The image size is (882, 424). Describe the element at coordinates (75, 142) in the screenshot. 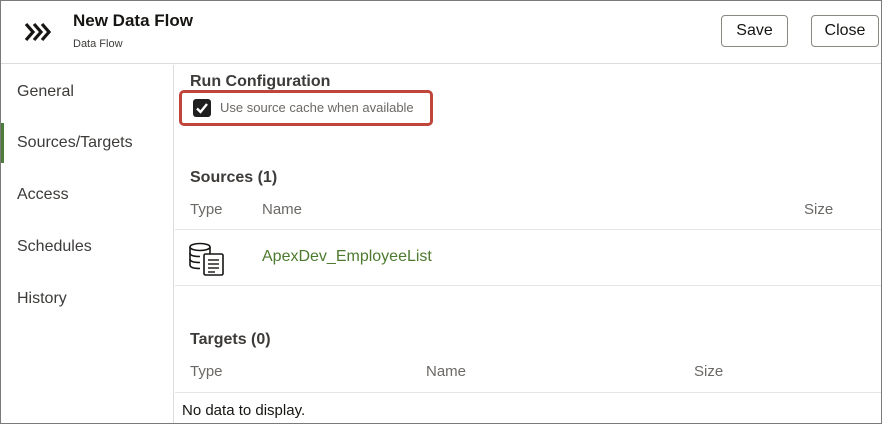

I see `sidebar-item-label: Sources/Targets` at that location.